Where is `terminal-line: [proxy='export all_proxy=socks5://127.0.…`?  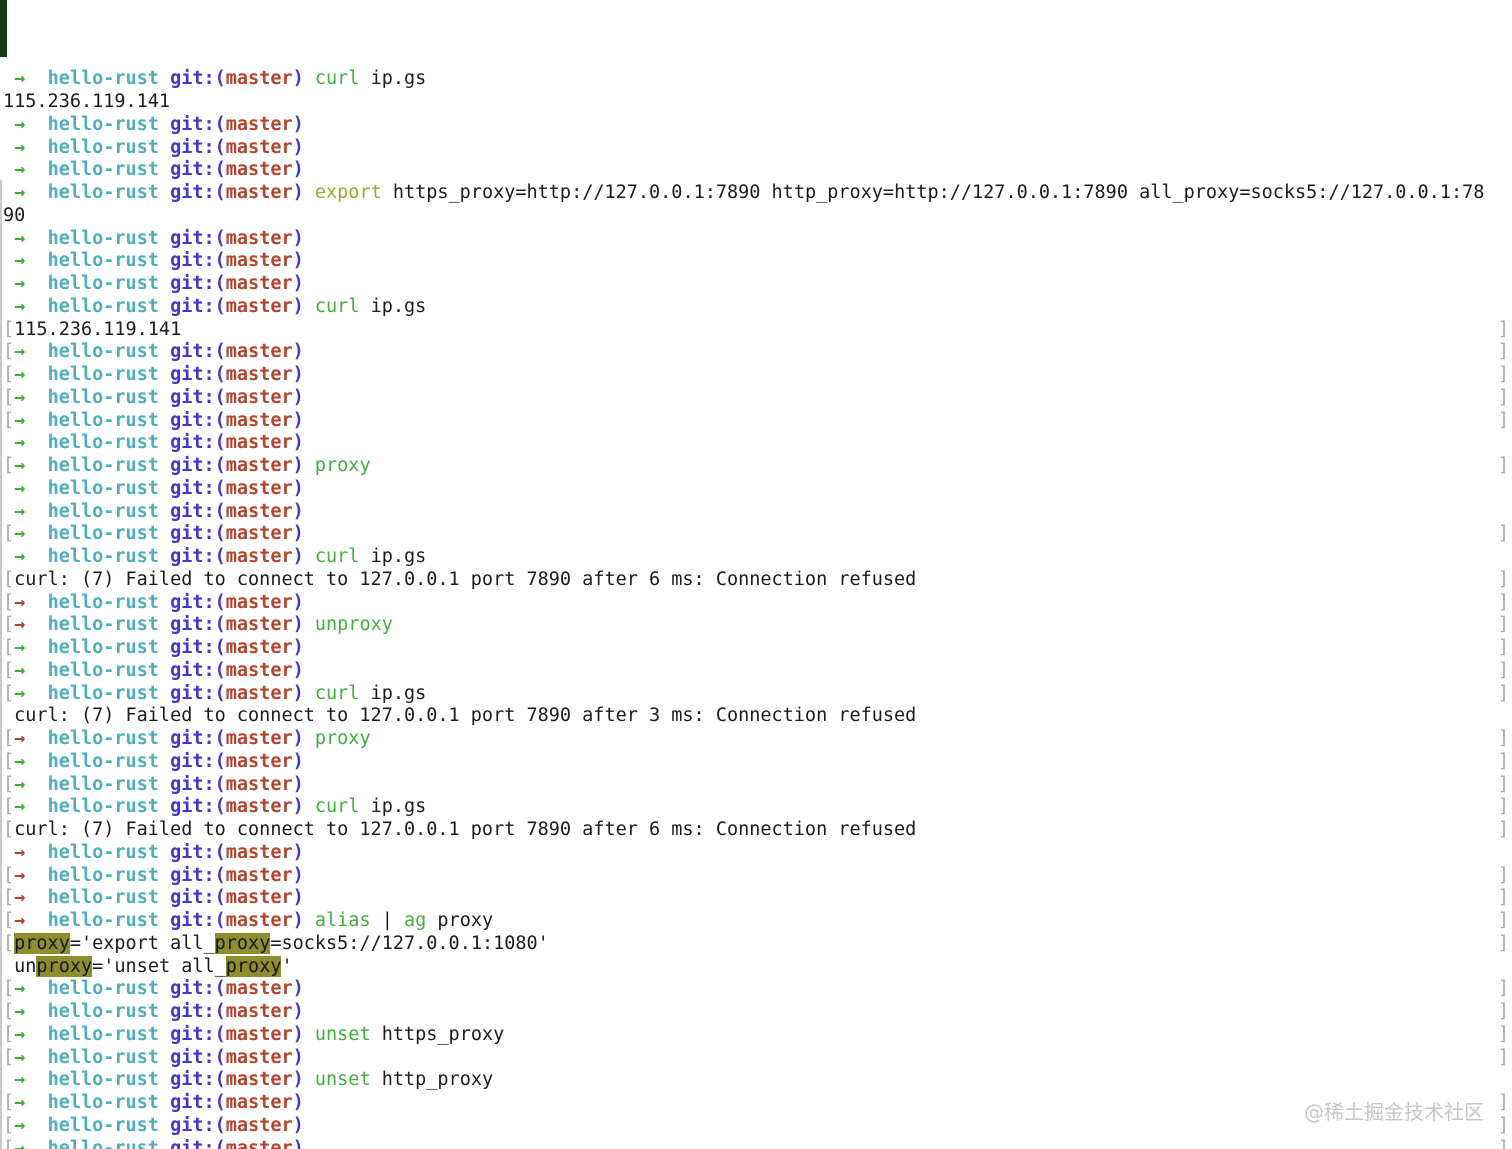 terminal-line: [proxy='export all_proxy=socks5://127.0.… is located at coordinates (756, 944).